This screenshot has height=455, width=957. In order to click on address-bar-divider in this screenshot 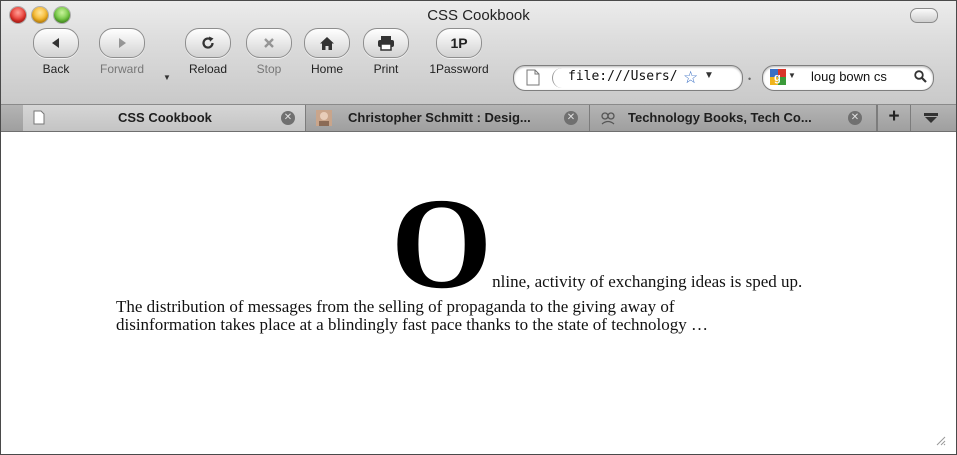, I will do `click(558, 78)`.